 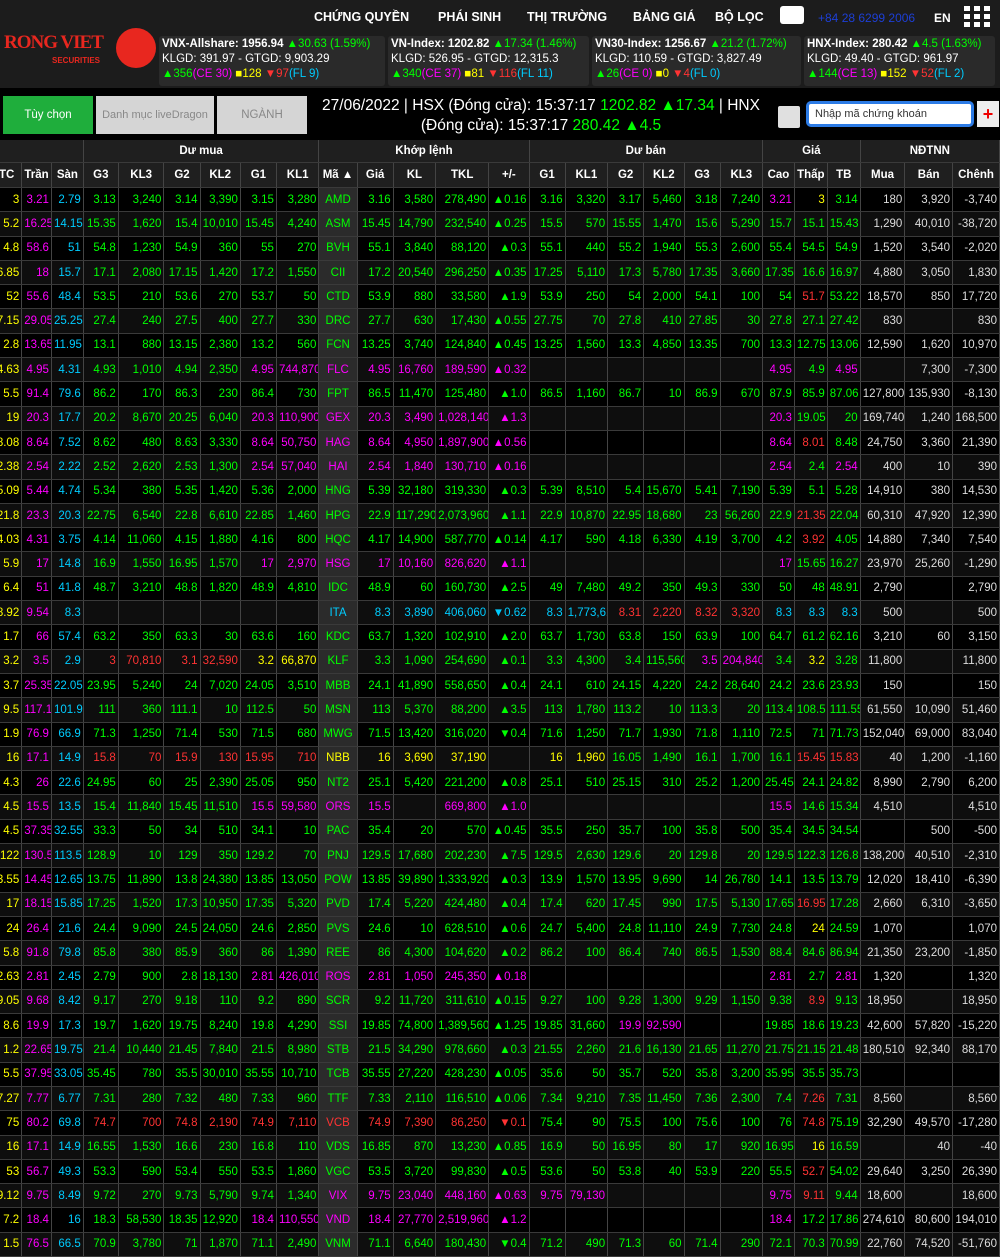 I want to click on group-price: Giá, so click(x=811, y=151).